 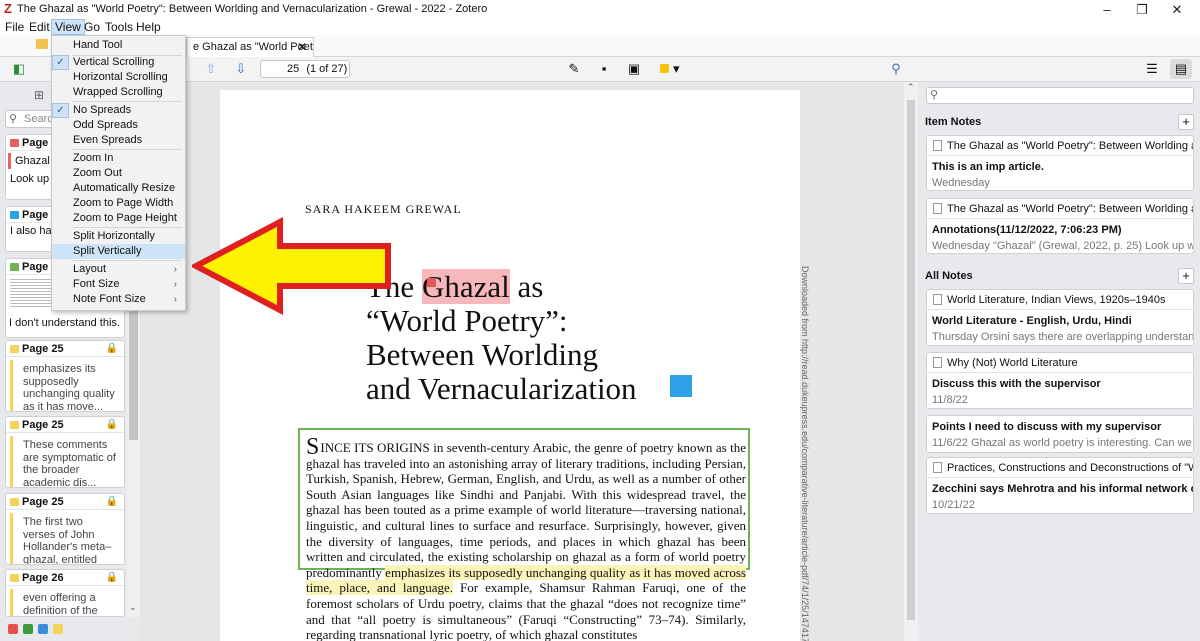 I want to click on callout-arrow, so click(x=291, y=266).